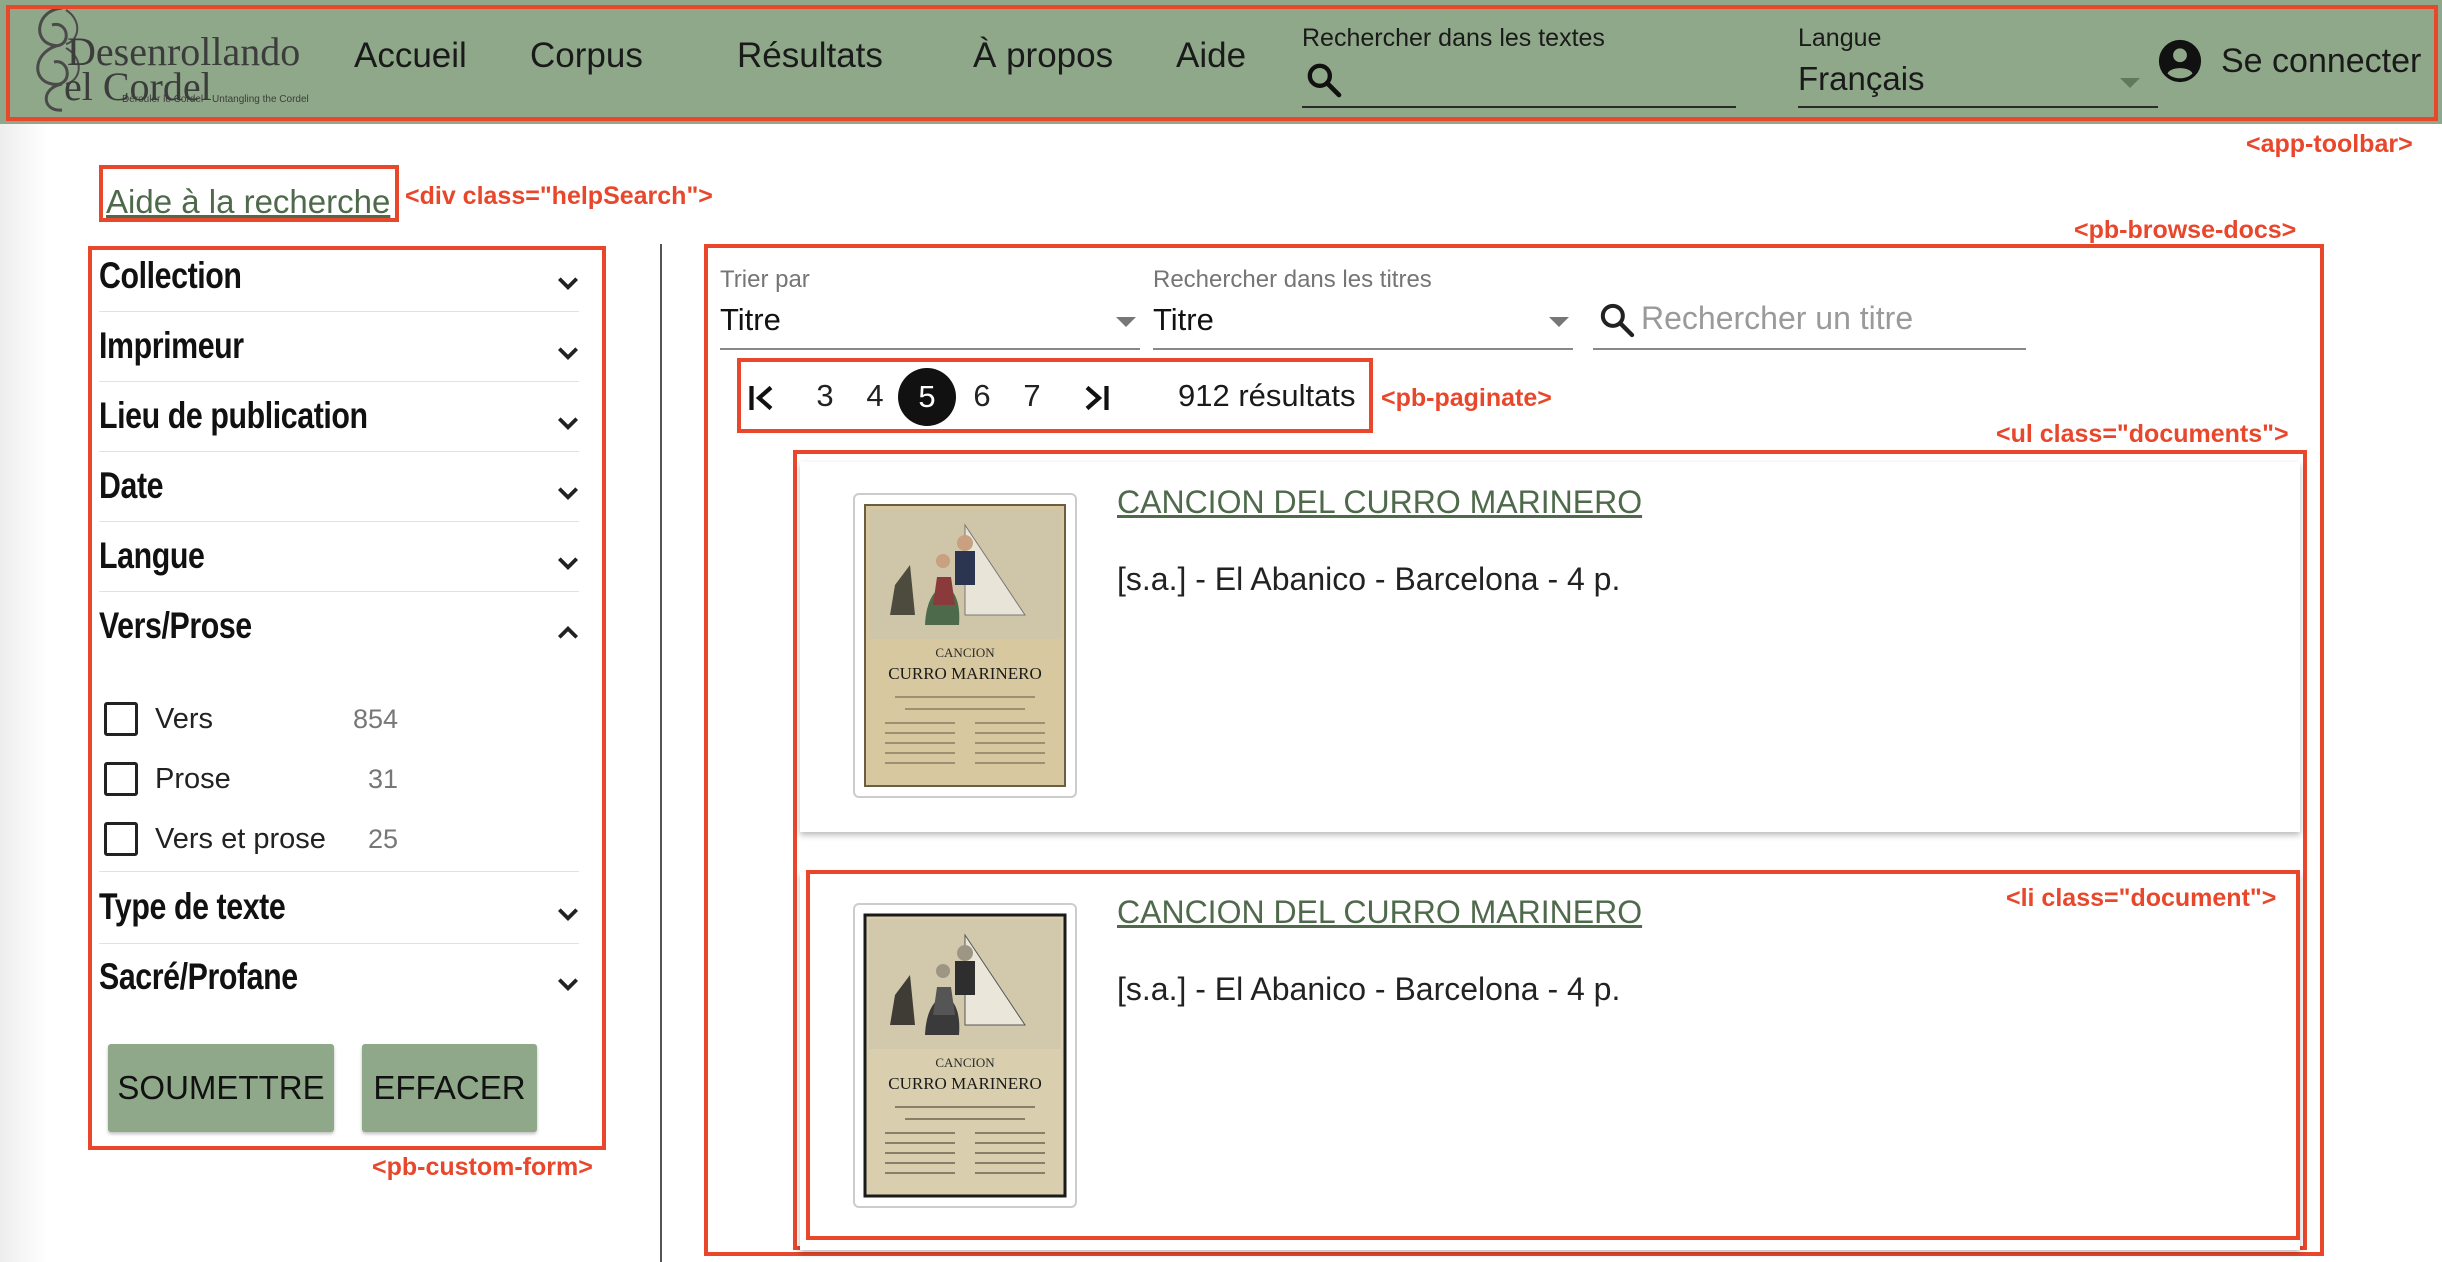 This screenshot has width=2442, height=1262. What do you see at coordinates (1183, 319) in the screenshot?
I see `search-titles-value: Titre` at bounding box center [1183, 319].